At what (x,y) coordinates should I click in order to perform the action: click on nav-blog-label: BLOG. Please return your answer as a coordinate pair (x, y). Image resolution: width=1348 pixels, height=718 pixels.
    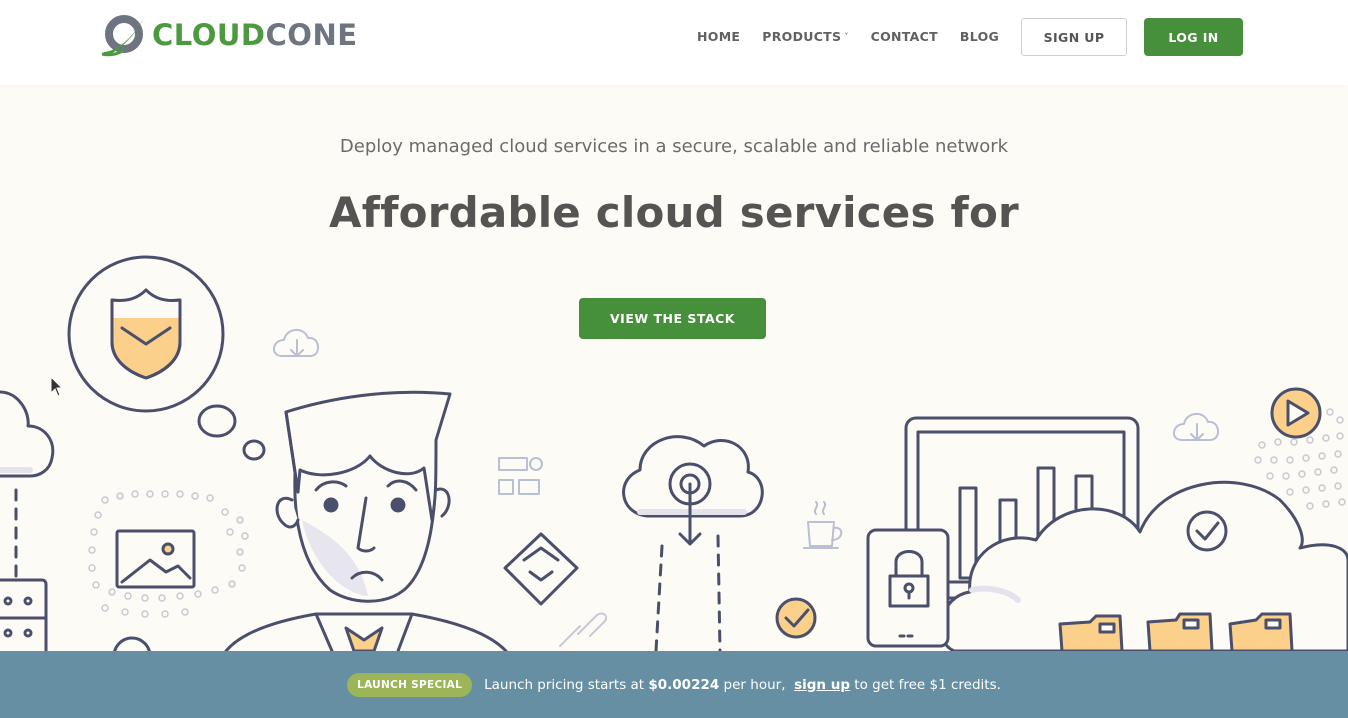
    Looking at the image, I should click on (979, 36).